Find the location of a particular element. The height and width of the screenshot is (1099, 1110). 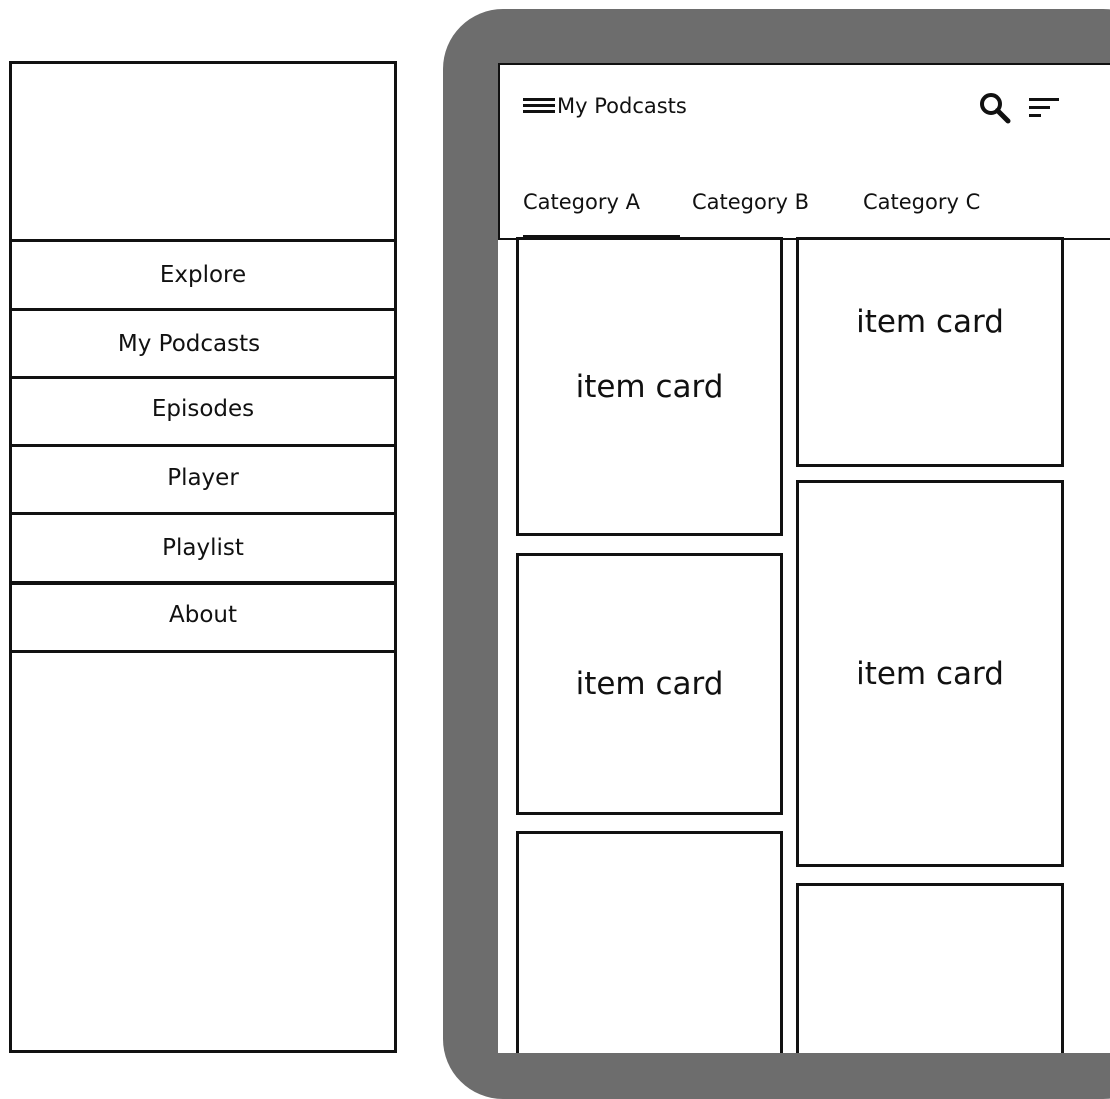

drawer-header is located at coordinates (203, 153).